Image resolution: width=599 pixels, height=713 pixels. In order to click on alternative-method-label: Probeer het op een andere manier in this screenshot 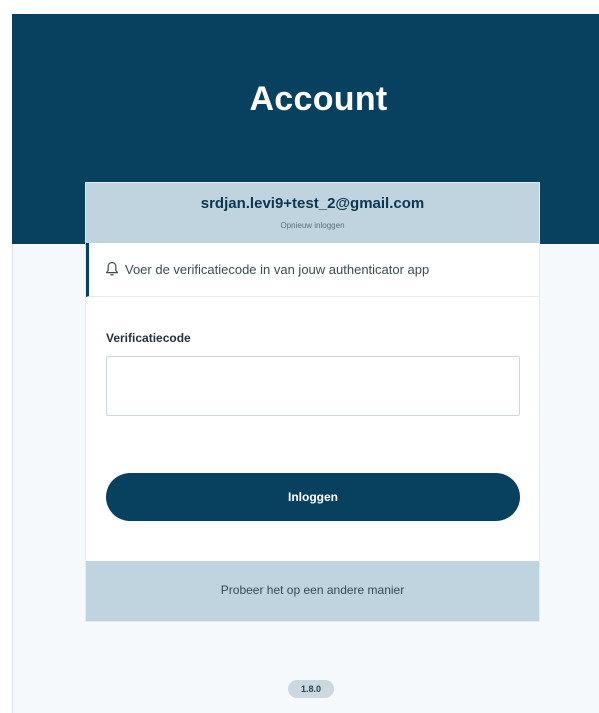, I will do `click(312, 590)`.